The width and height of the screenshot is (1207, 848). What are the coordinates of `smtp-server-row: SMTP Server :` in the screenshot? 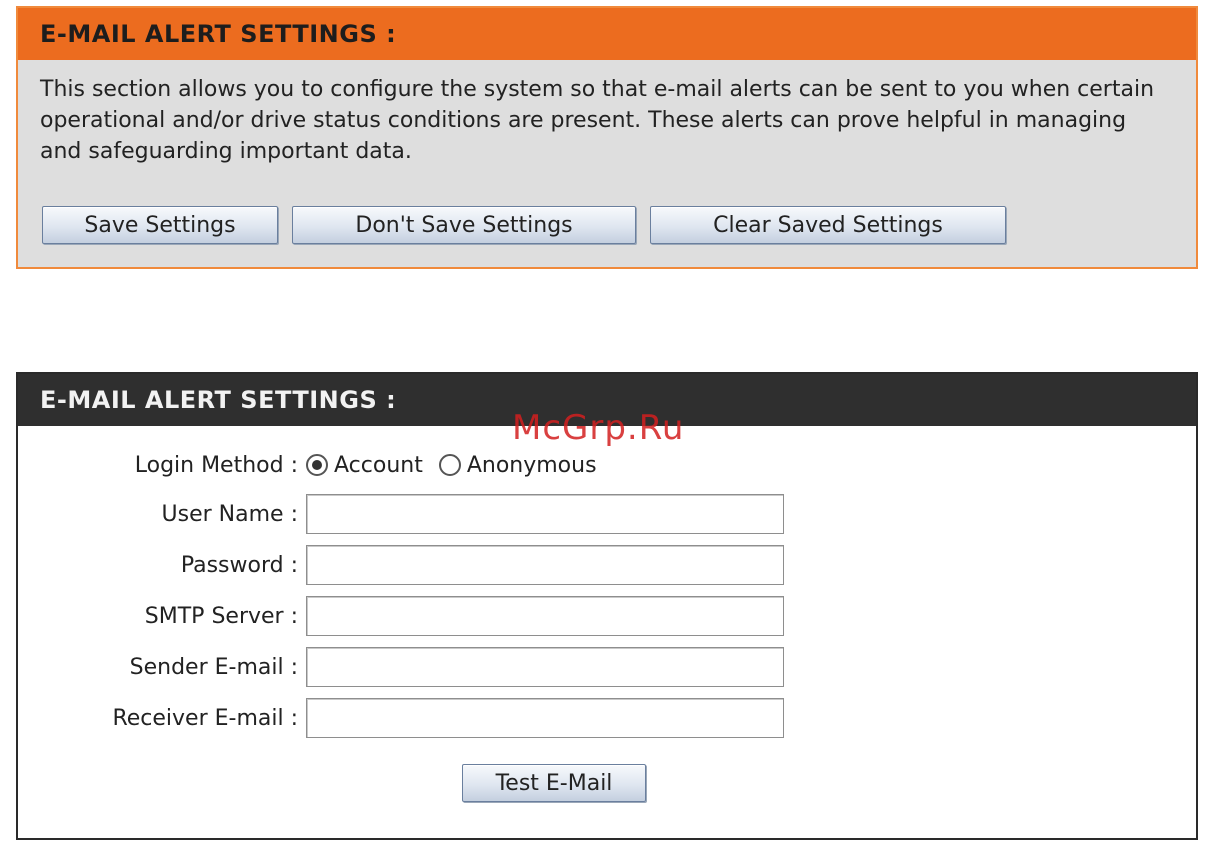 It's located at (401, 616).